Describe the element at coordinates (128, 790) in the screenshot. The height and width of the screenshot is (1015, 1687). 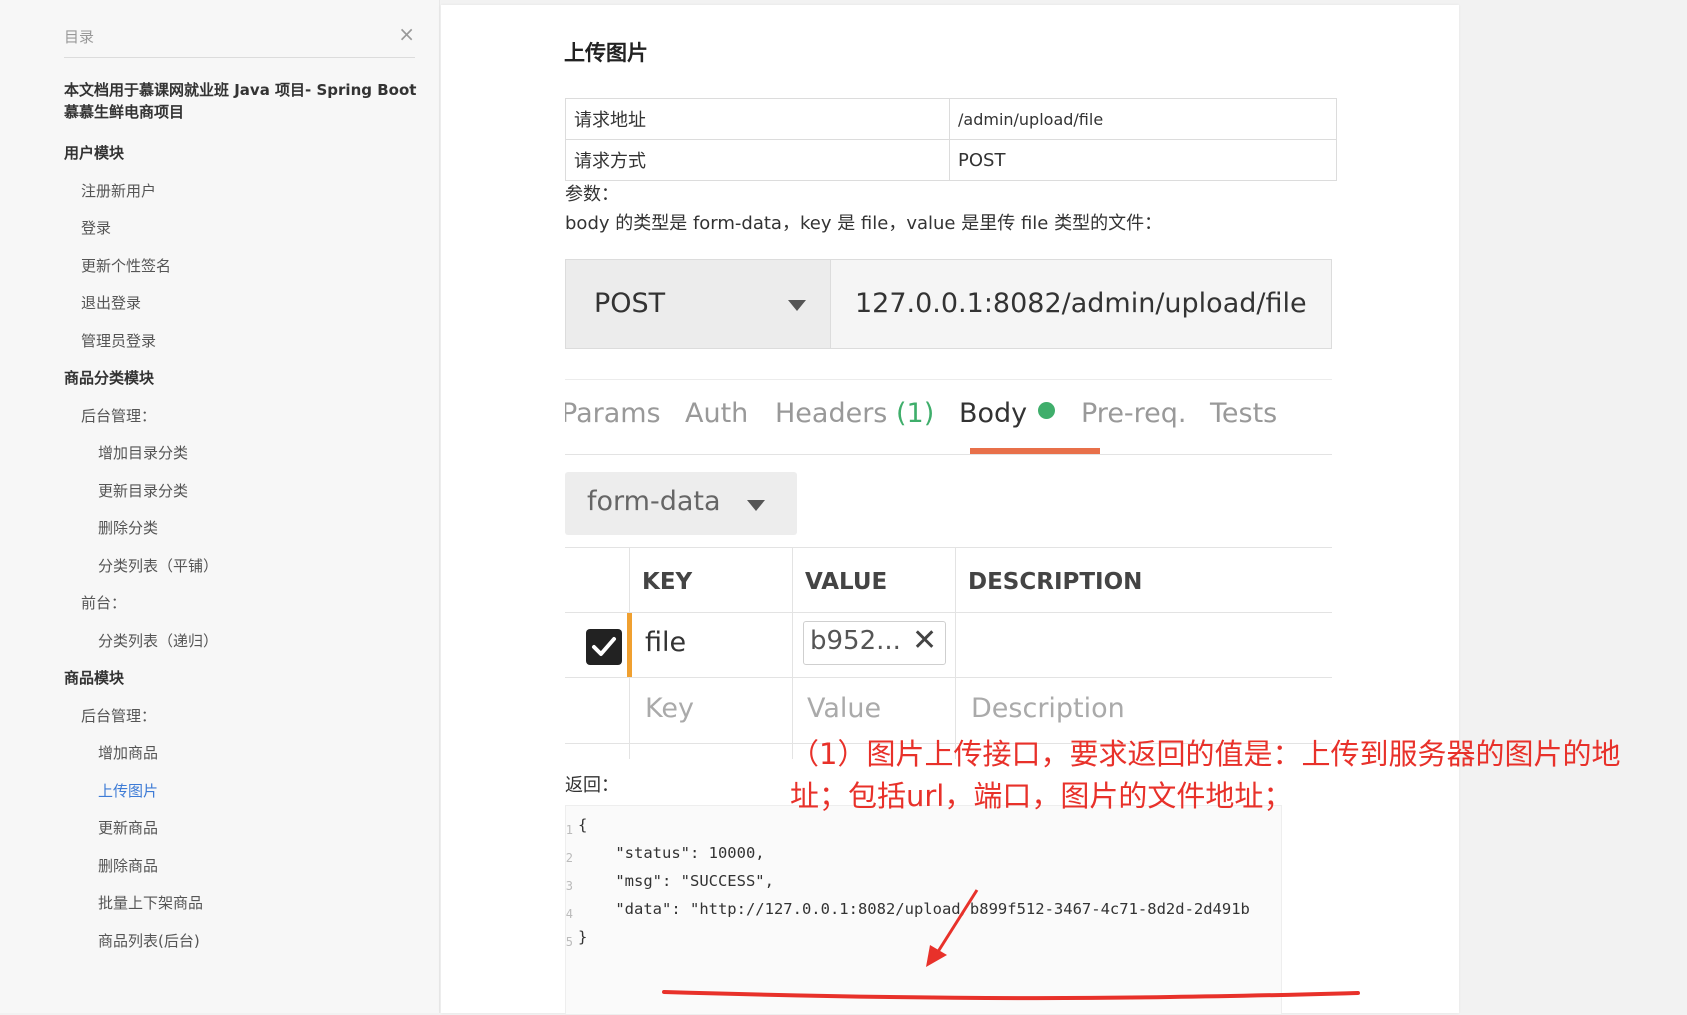
I see `toc-item: 上传图片` at that location.